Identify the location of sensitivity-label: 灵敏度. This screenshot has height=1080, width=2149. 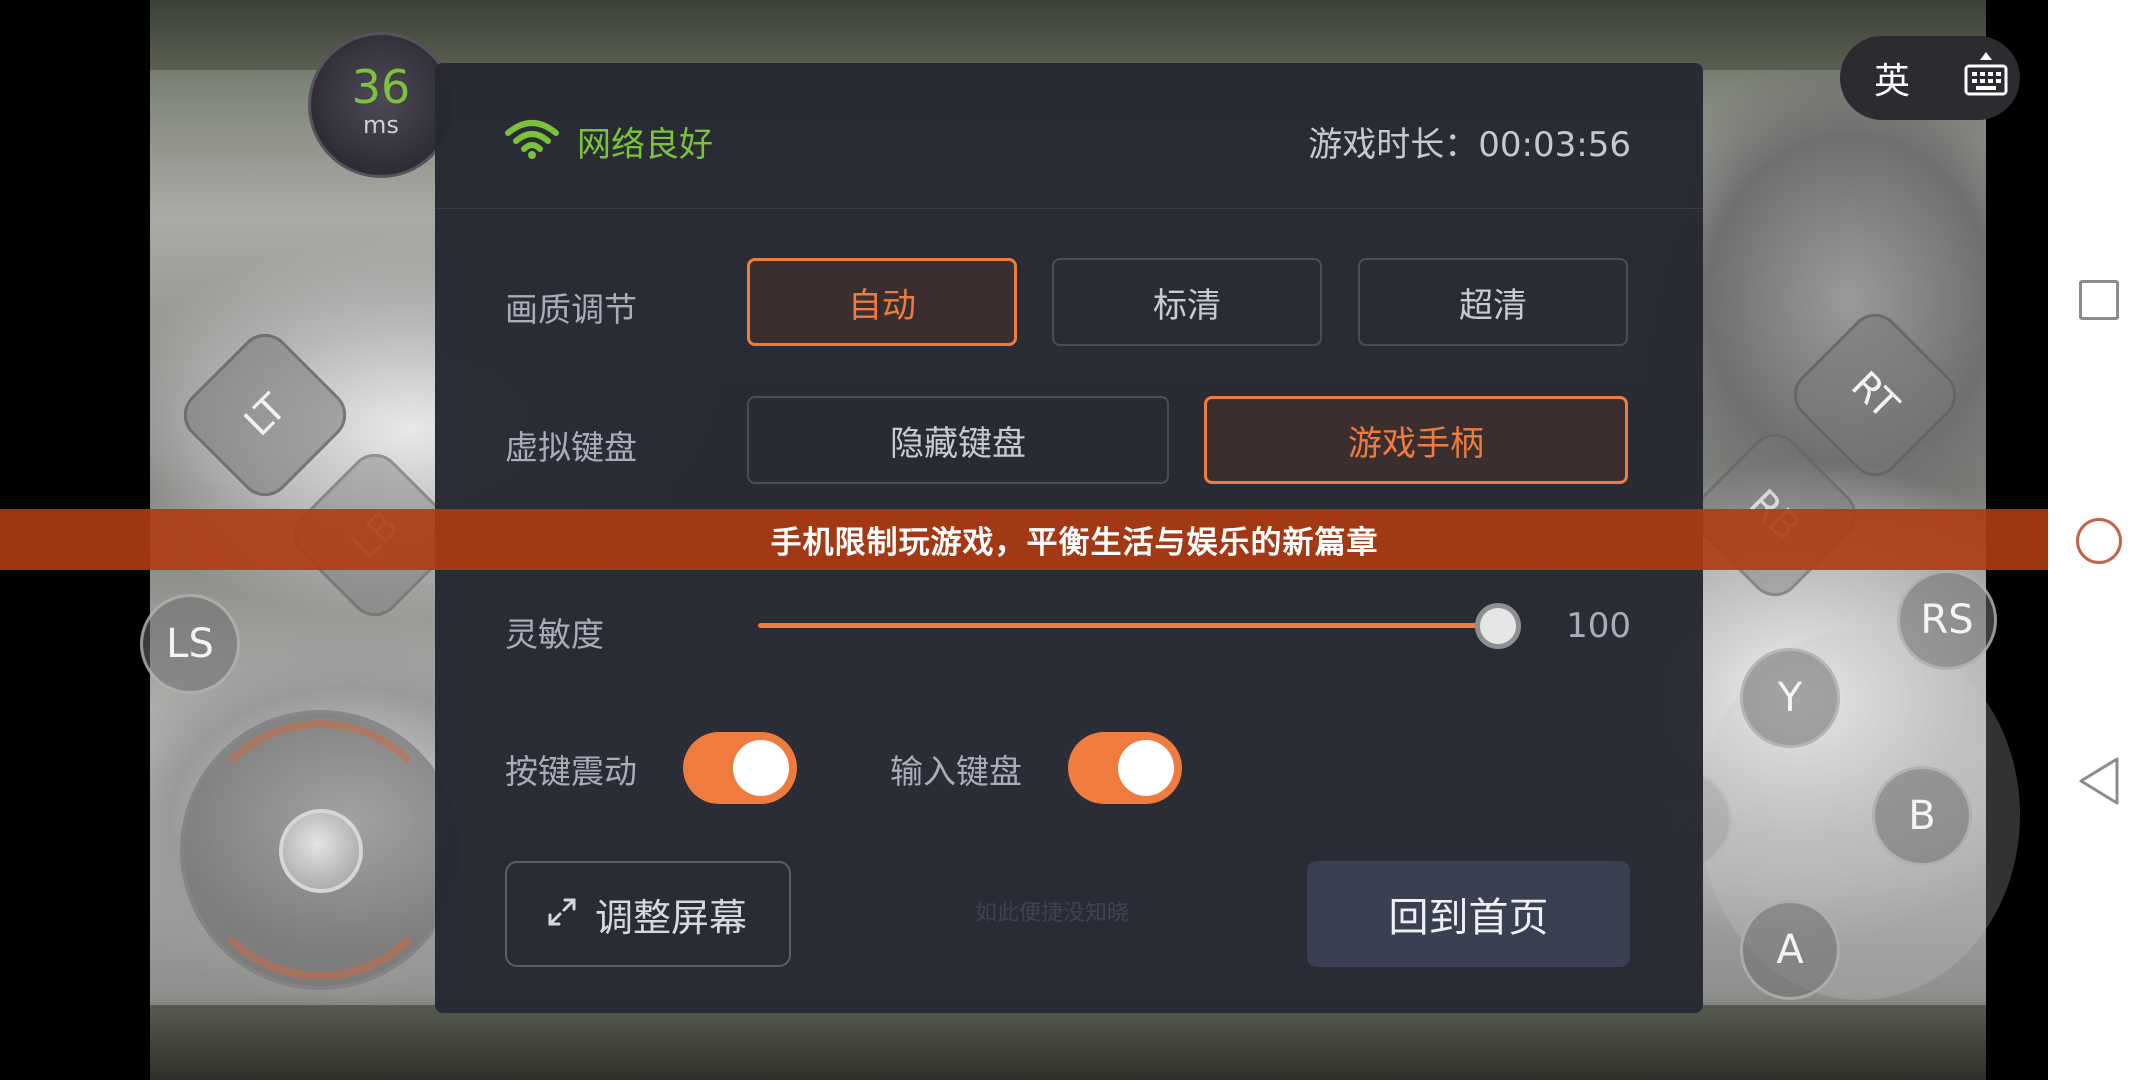
(554, 634).